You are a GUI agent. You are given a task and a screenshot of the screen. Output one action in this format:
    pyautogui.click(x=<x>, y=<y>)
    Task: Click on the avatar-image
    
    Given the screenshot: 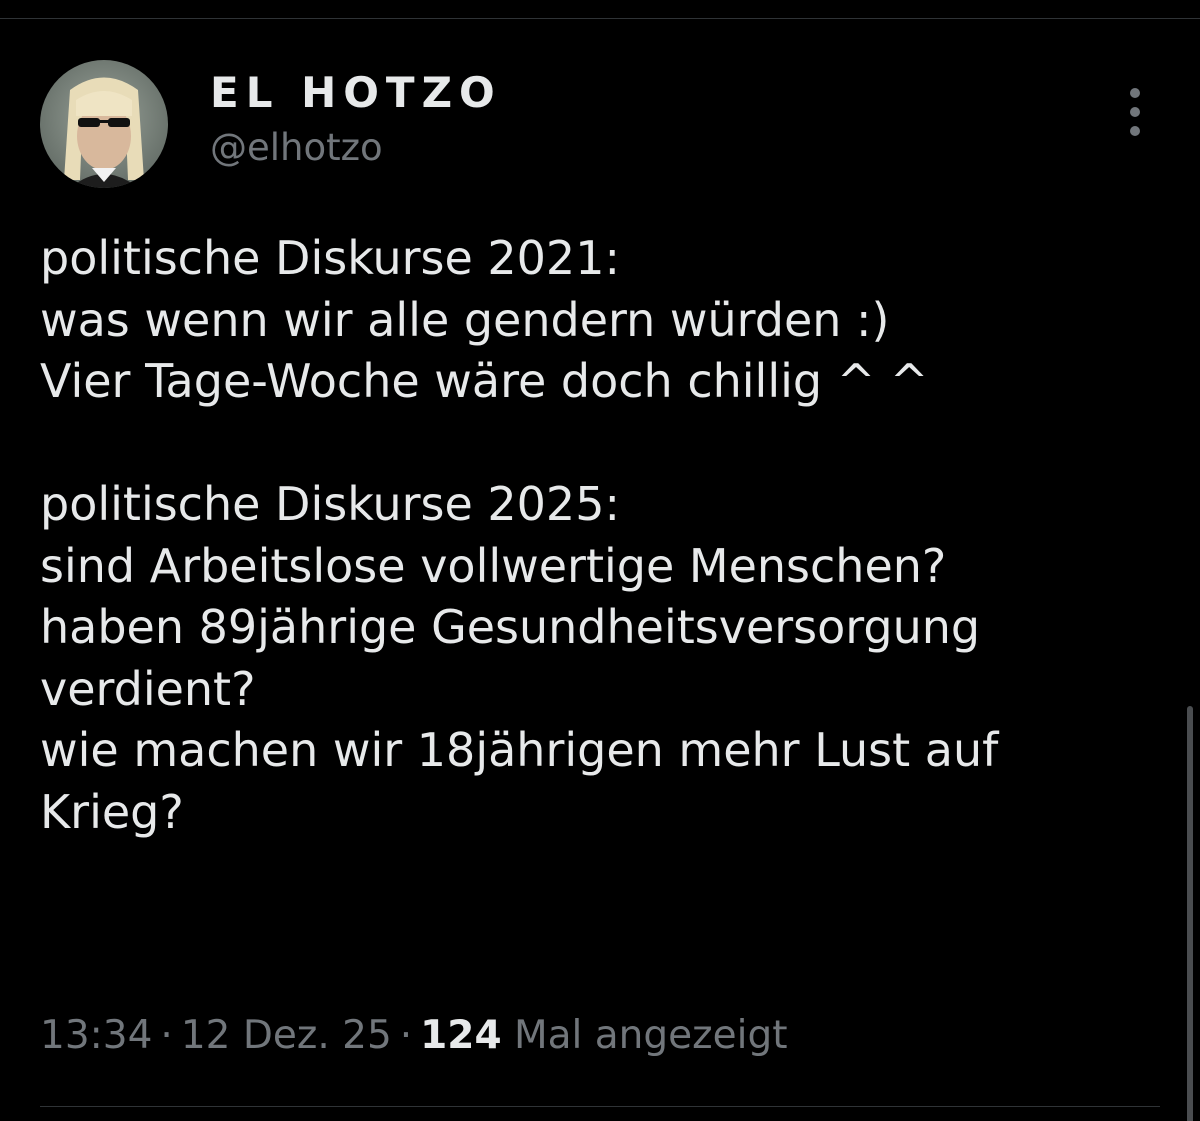 What is the action you would take?
    pyautogui.click(x=104, y=124)
    